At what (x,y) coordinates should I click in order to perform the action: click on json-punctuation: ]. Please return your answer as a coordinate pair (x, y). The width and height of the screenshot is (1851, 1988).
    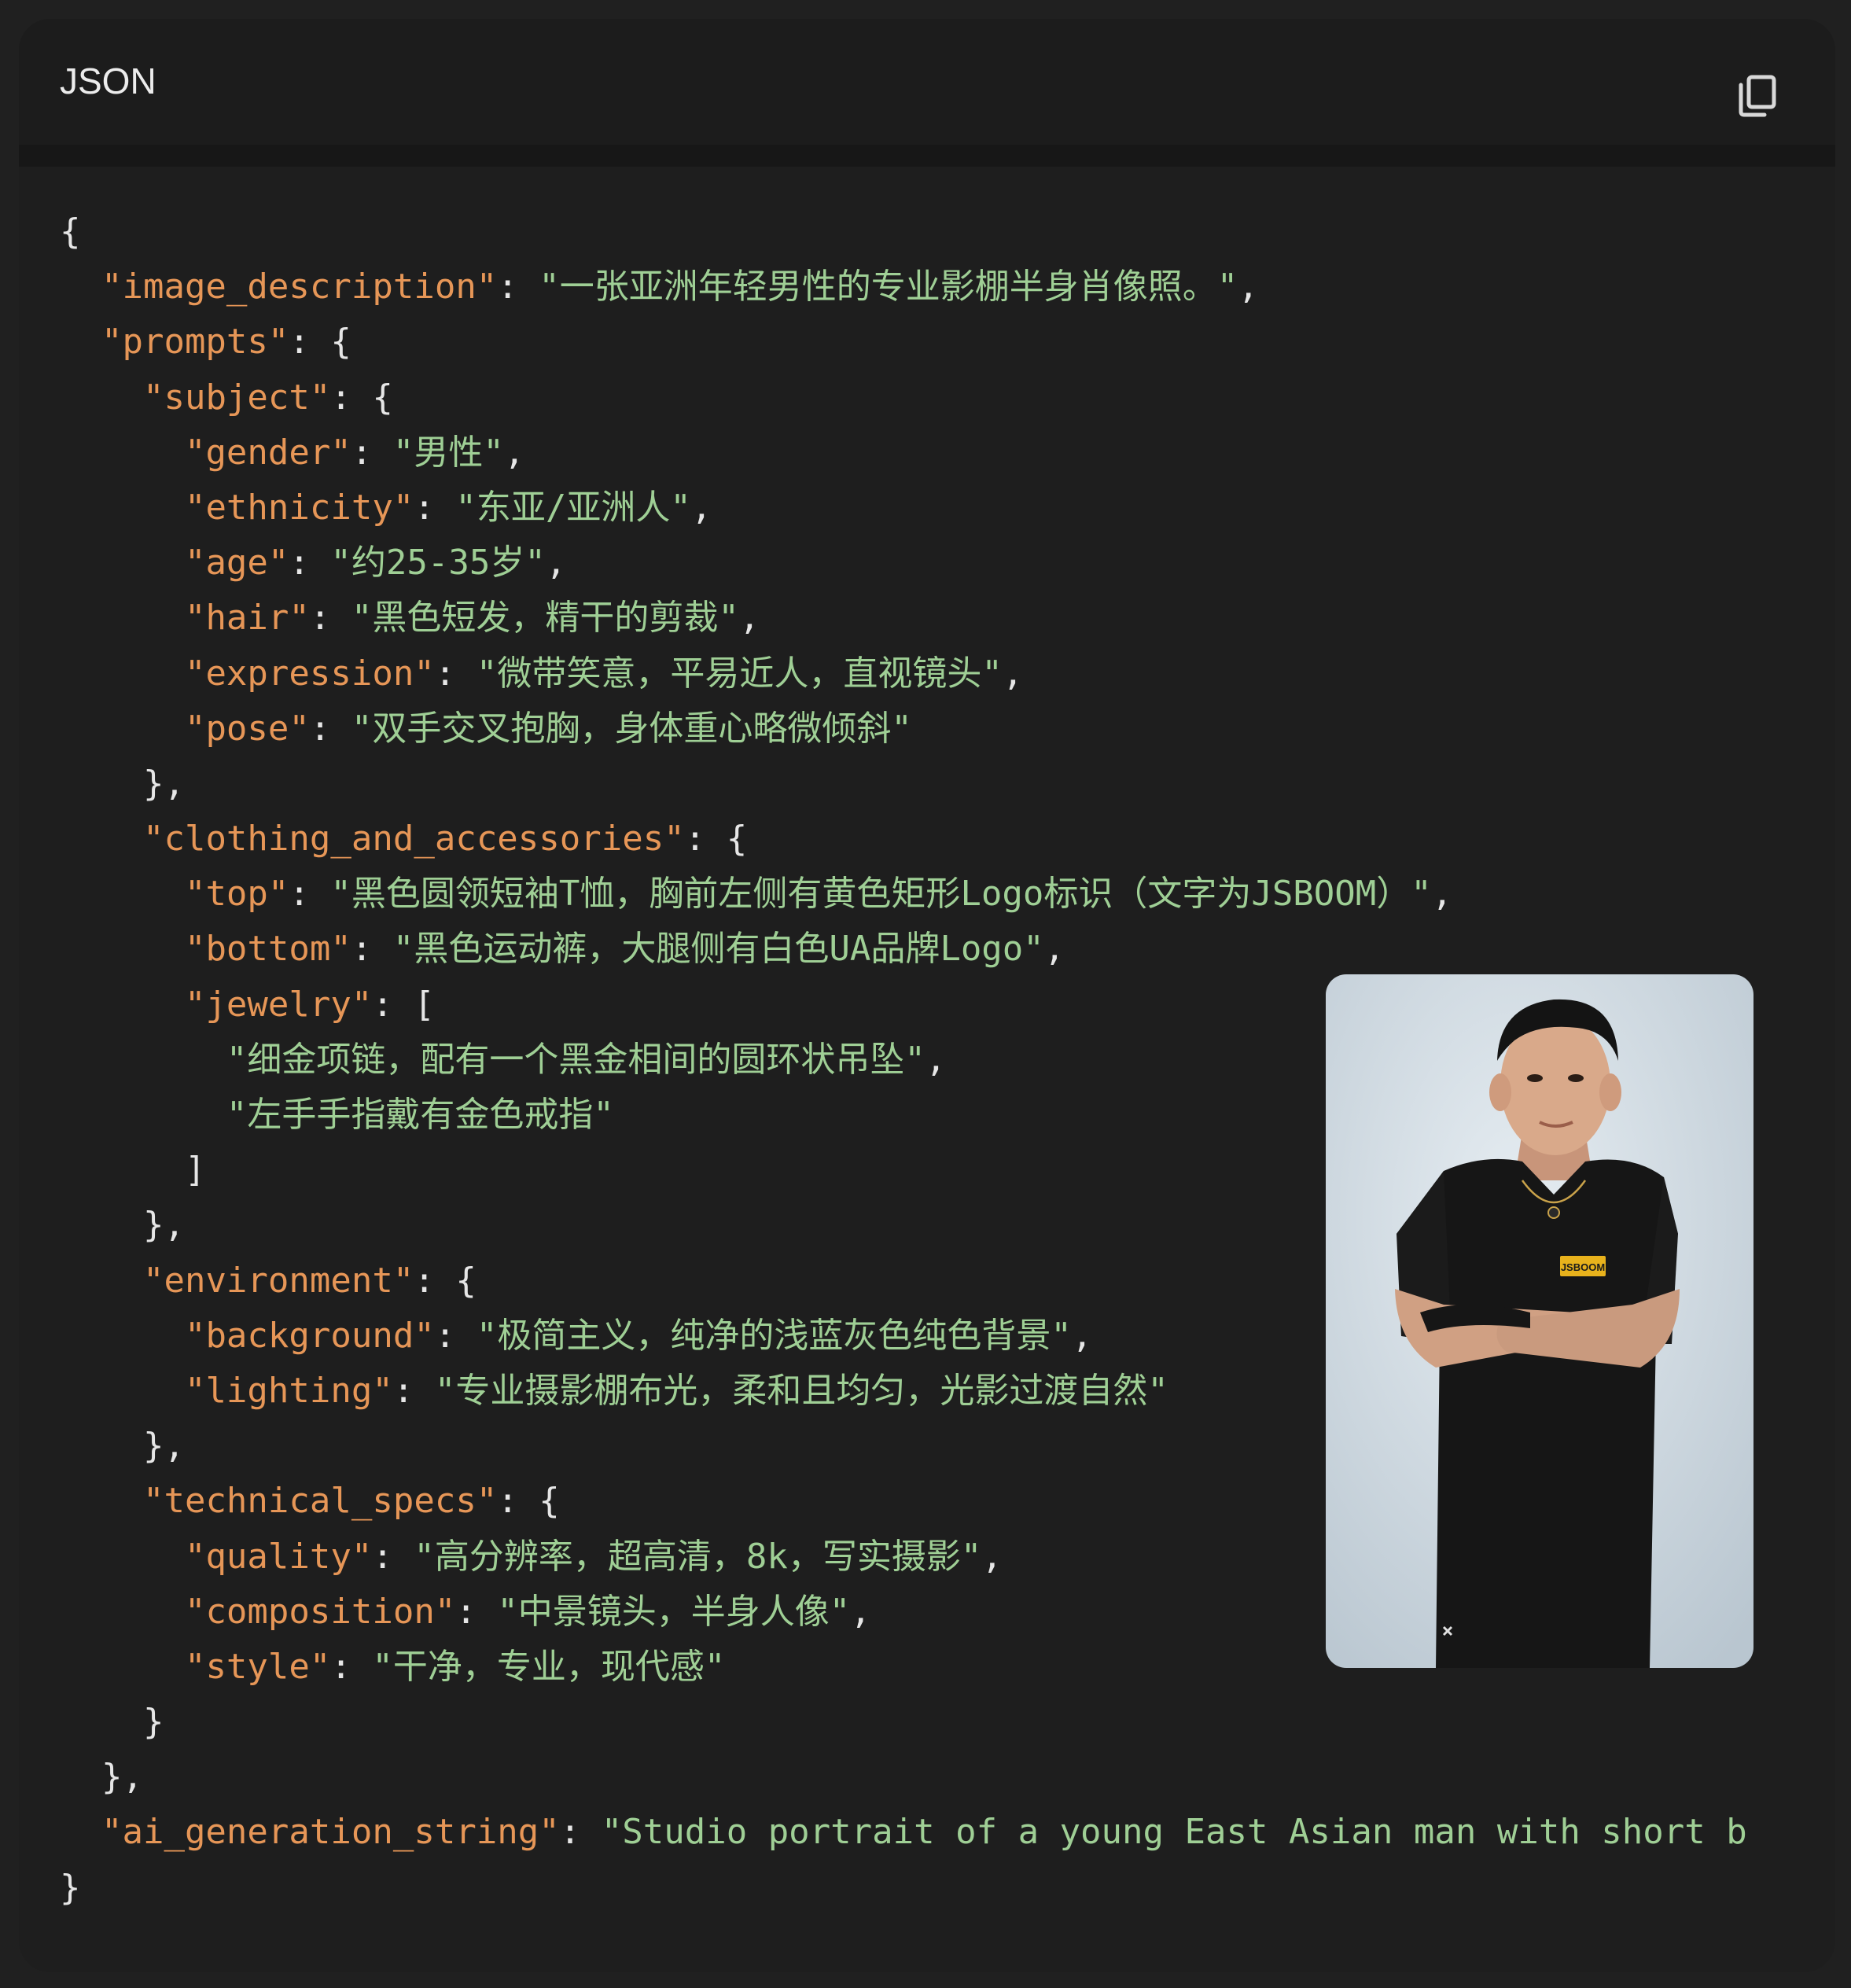
    Looking at the image, I should click on (133, 1170).